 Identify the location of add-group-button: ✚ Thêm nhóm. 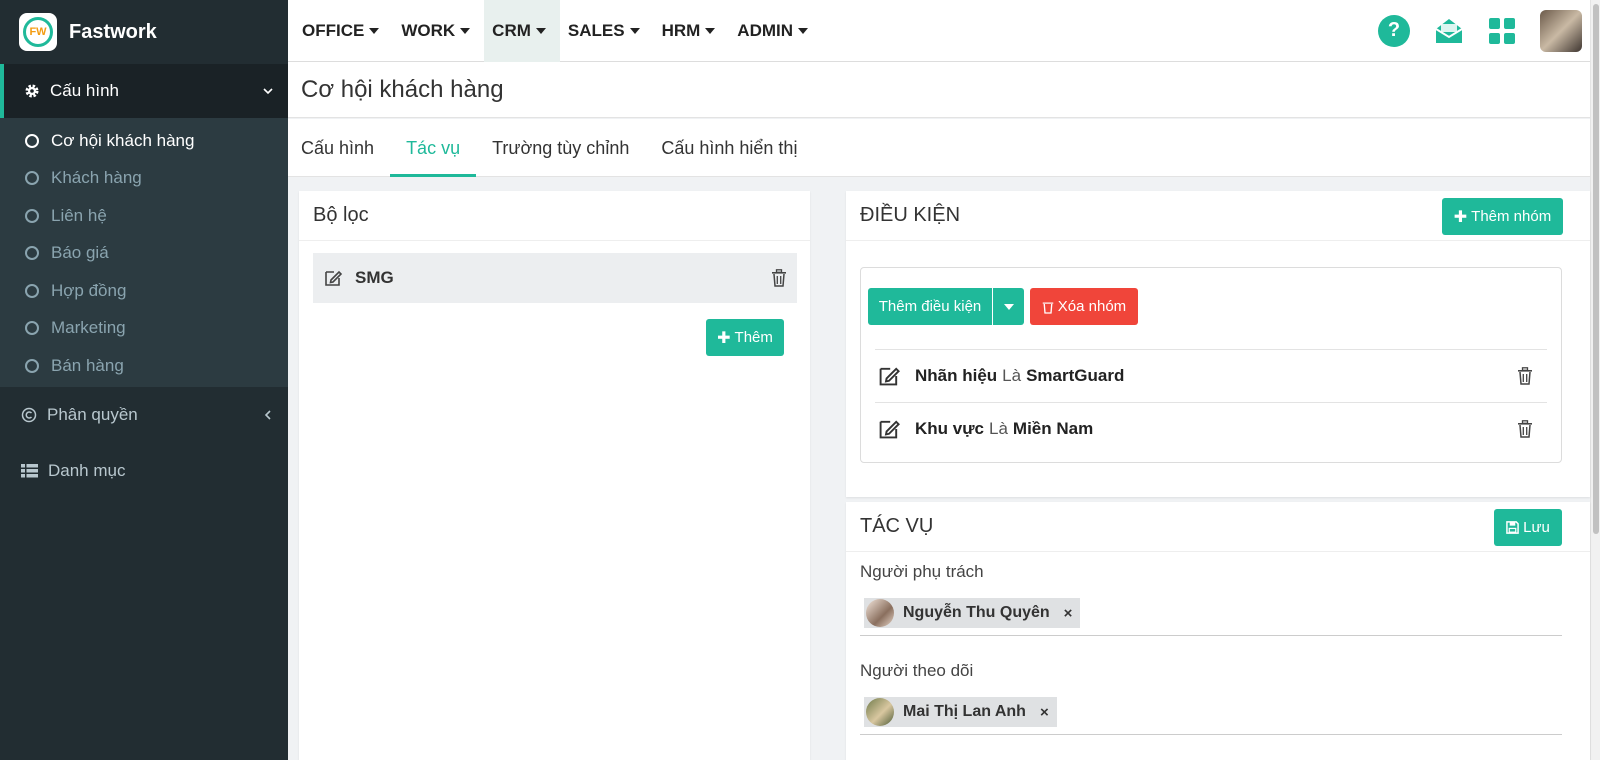
(1502, 216).